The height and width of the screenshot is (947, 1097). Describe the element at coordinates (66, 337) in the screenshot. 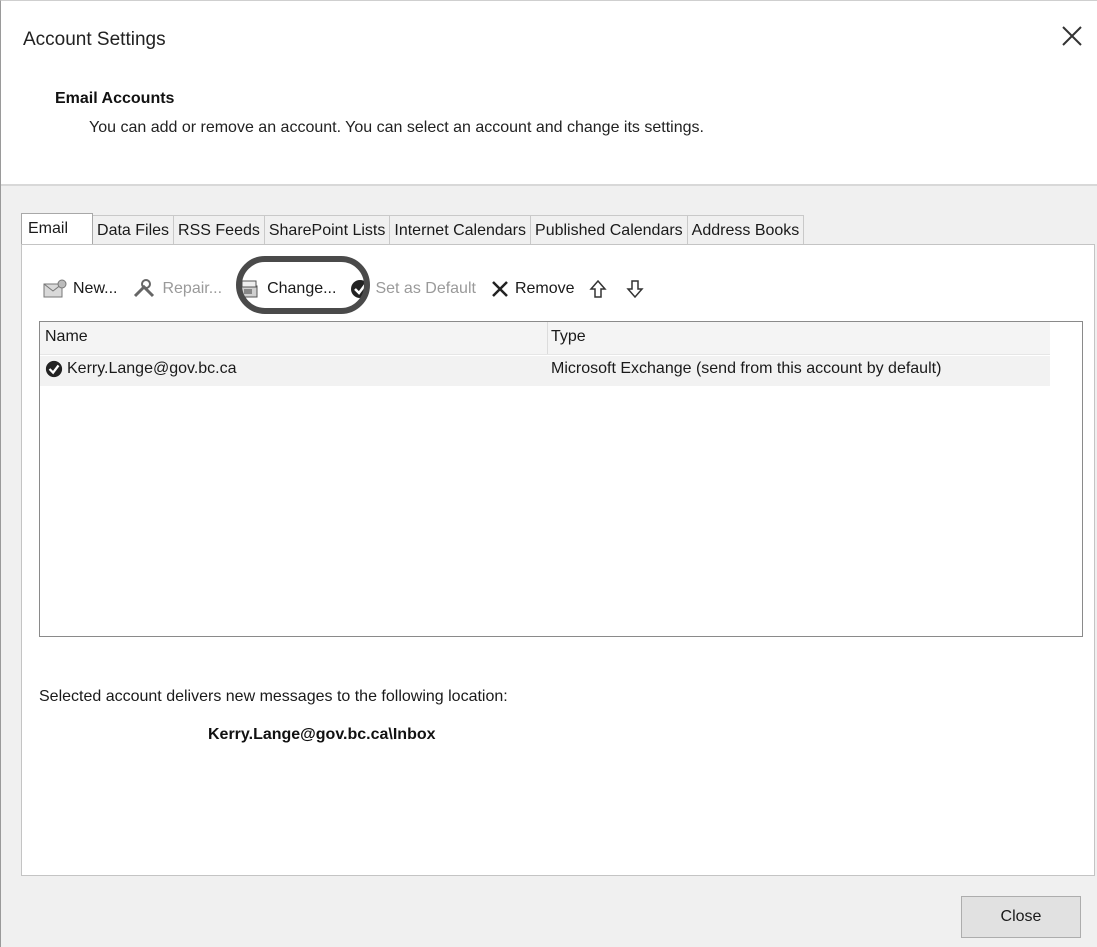

I see `column-header-name: Name` at that location.